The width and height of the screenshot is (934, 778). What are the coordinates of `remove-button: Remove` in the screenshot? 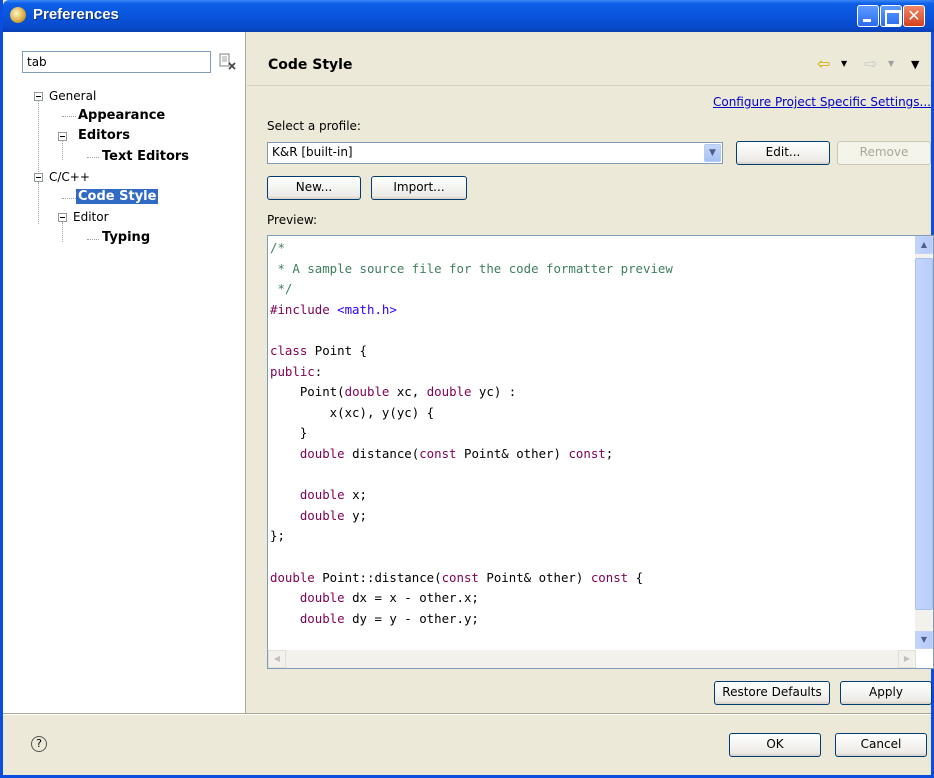 It's located at (884, 153).